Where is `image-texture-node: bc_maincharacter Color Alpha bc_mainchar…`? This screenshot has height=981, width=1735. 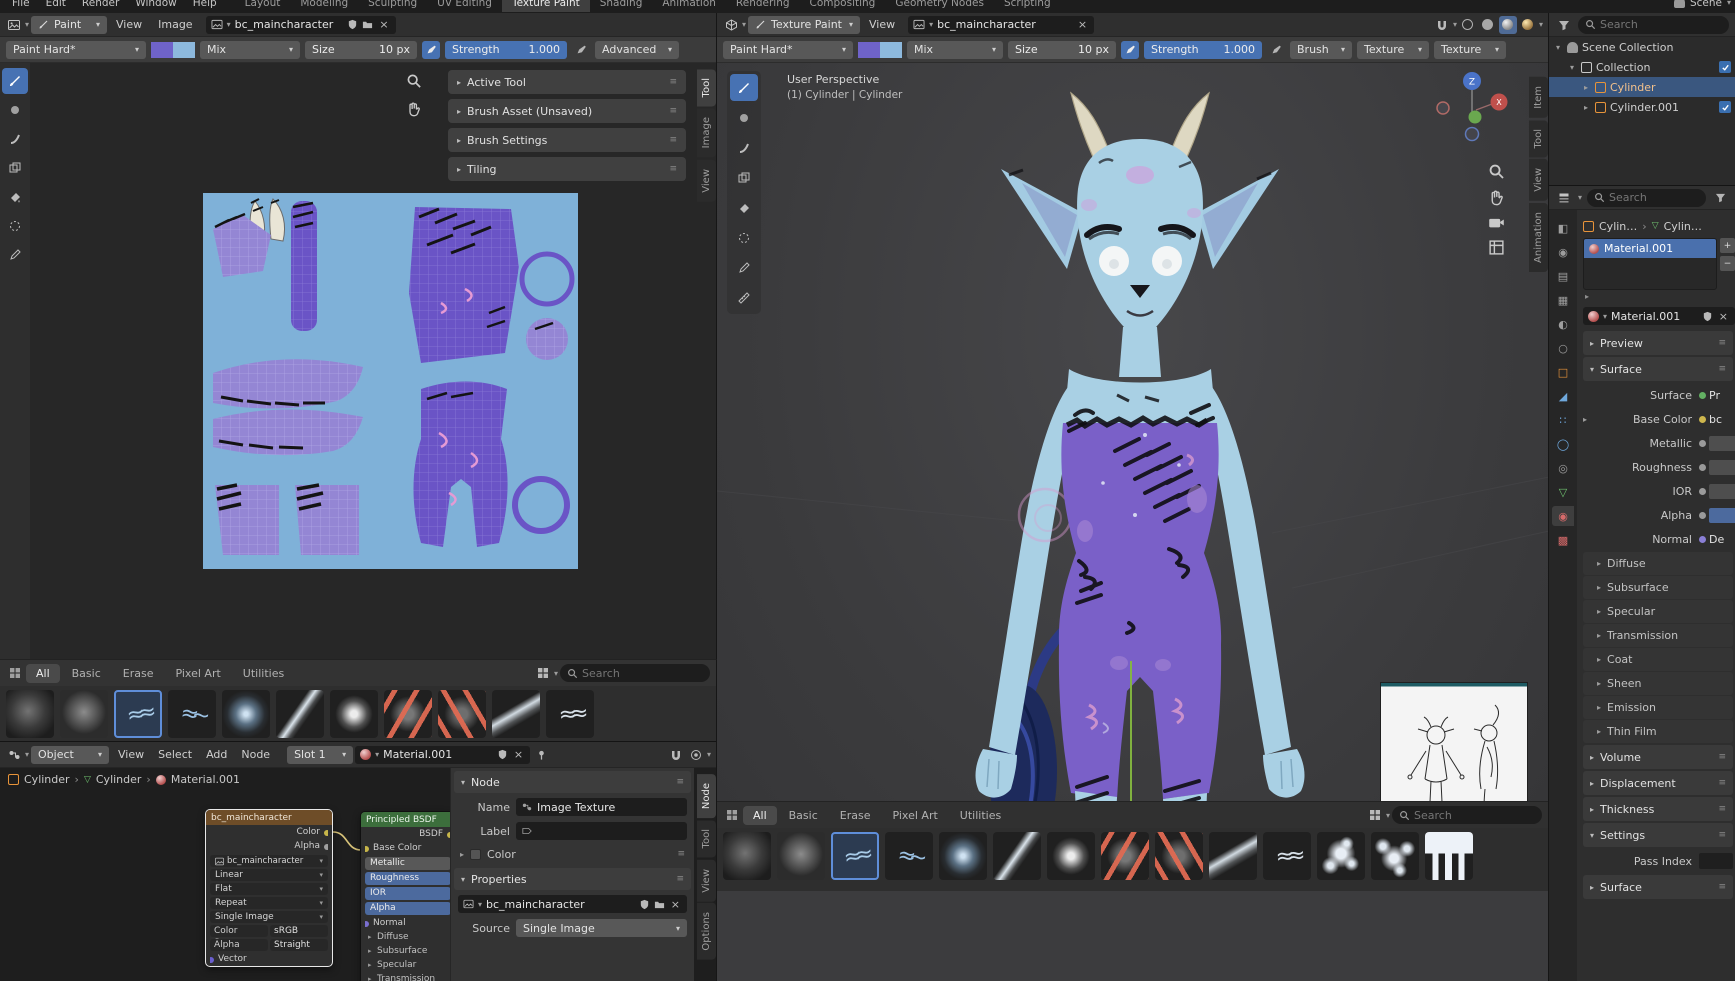 image-texture-node: bc_maincharacter Color Alpha bc_mainchar… is located at coordinates (269, 888).